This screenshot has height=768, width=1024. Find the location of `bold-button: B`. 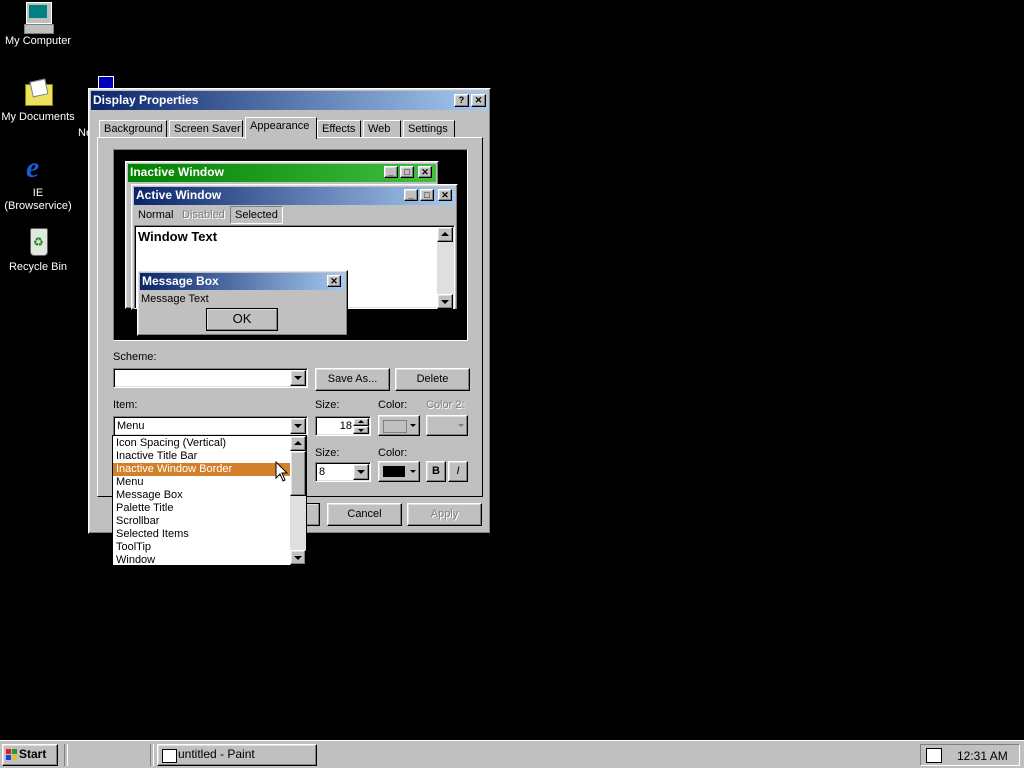

bold-button: B is located at coordinates (436, 471).